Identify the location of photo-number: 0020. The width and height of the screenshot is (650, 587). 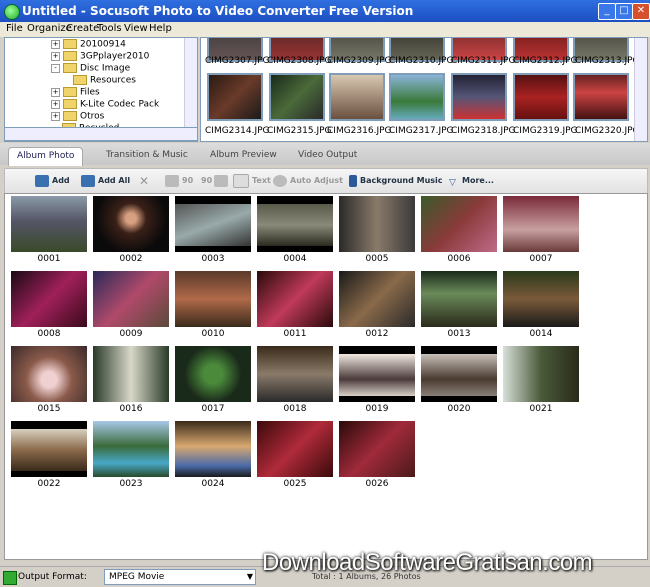
(459, 409).